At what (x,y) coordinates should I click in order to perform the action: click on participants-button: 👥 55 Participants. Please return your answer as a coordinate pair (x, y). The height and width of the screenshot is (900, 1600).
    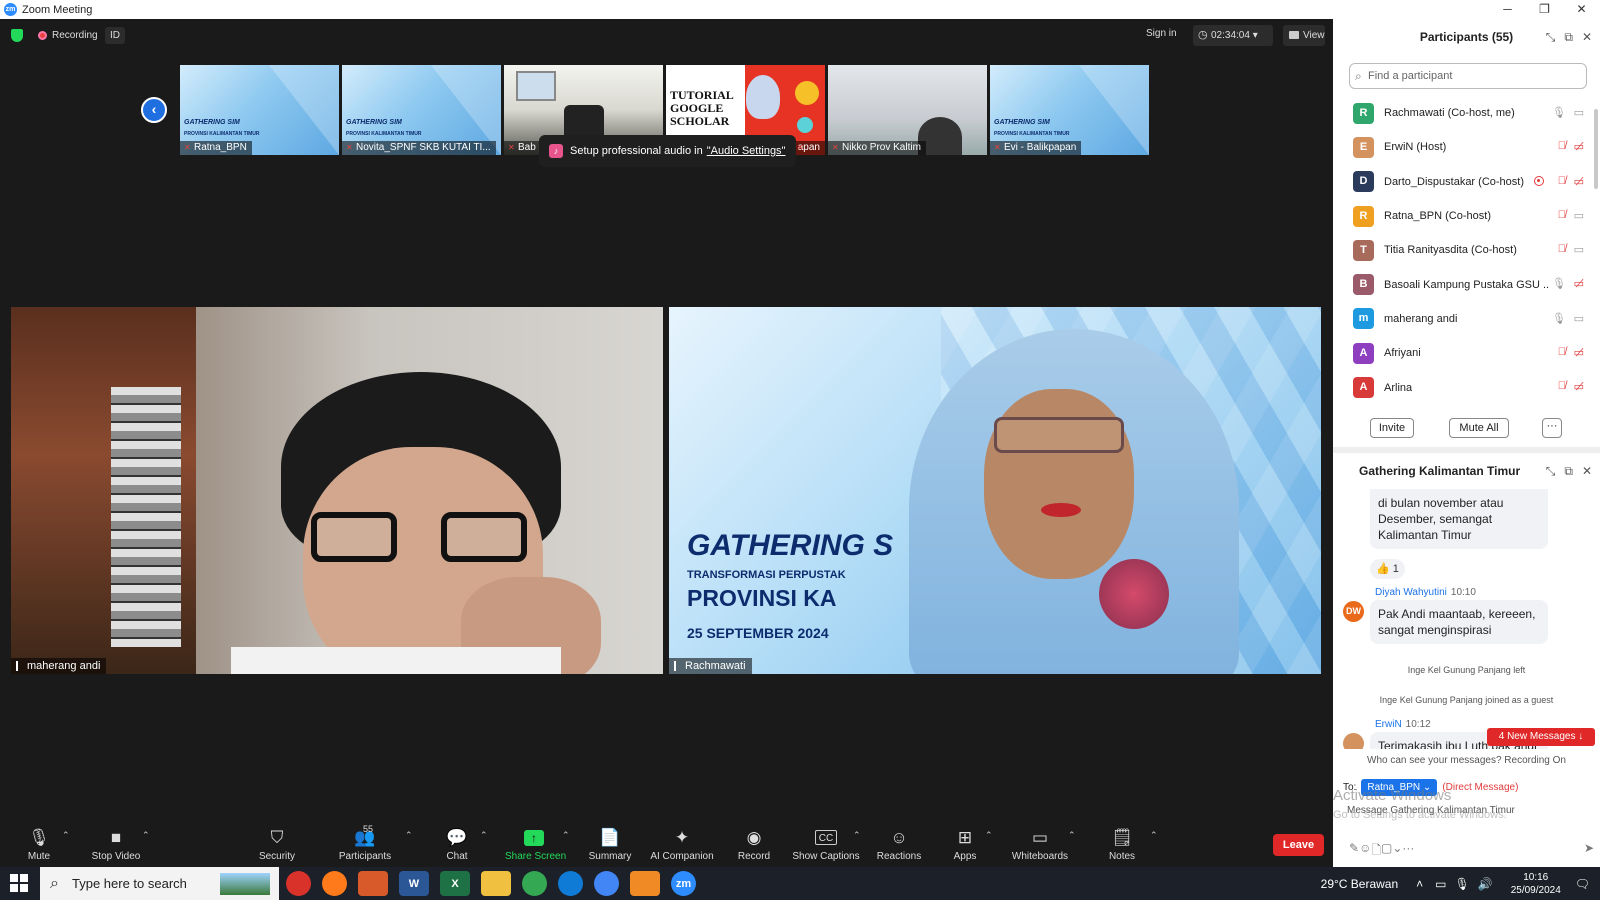
    Looking at the image, I should click on (365, 843).